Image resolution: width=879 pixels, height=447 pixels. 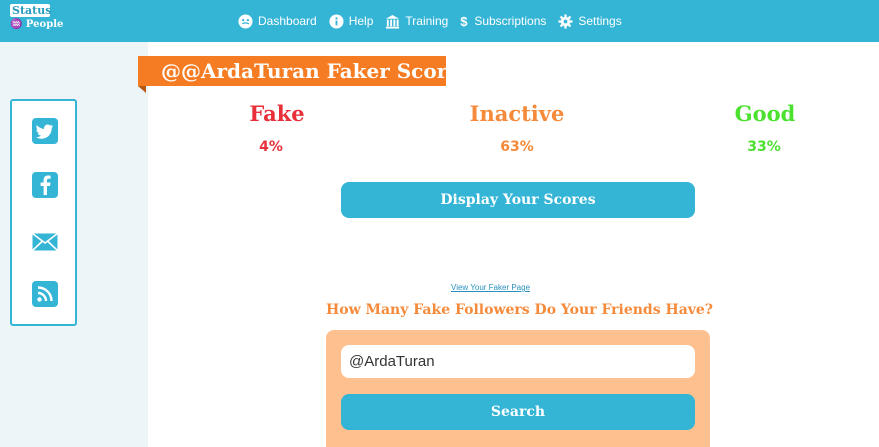 I want to click on nav-subscriptions: $ Subscriptions, so click(x=503, y=21).